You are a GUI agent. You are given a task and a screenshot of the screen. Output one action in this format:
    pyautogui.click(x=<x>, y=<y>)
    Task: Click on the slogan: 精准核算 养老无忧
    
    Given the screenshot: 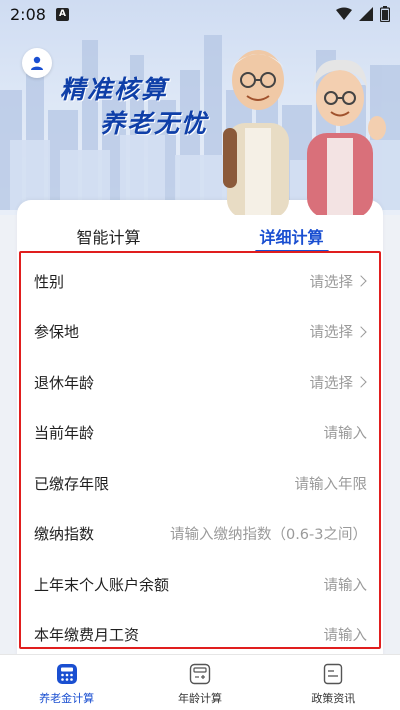 What is the action you would take?
    pyautogui.click(x=150, y=104)
    